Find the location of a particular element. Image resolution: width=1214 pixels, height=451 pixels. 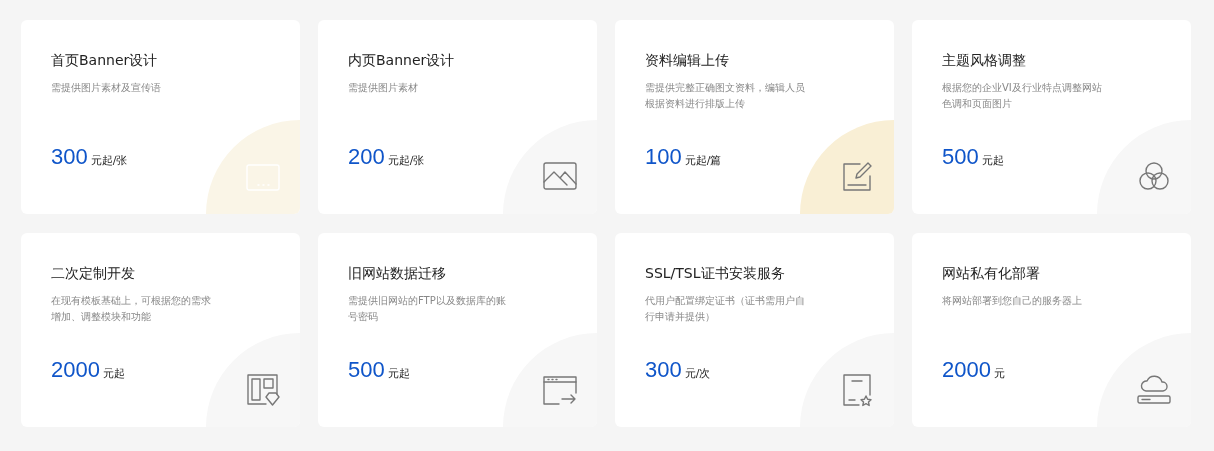

price: 100 is located at coordinates (663, 157).